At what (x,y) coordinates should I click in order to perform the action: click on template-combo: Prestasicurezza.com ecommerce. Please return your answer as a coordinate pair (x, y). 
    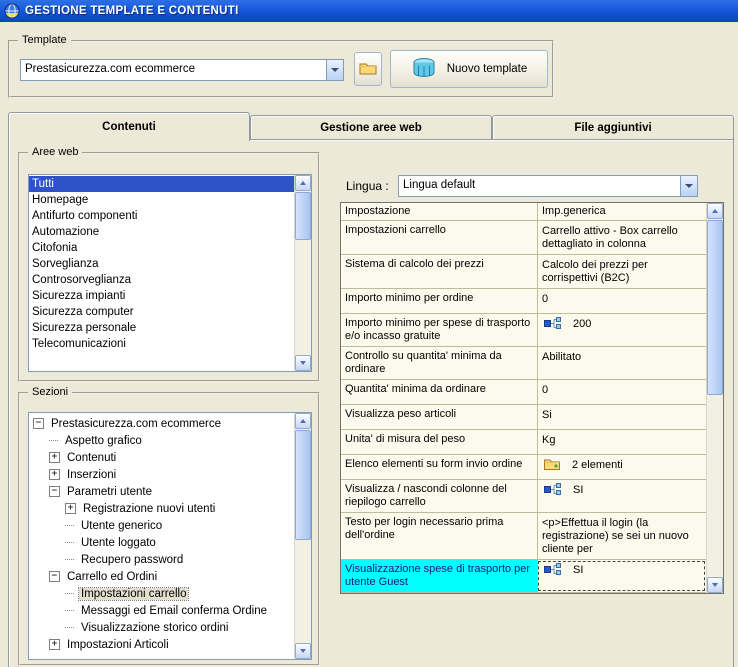
    Looking at the image, I should click on (182, 70).